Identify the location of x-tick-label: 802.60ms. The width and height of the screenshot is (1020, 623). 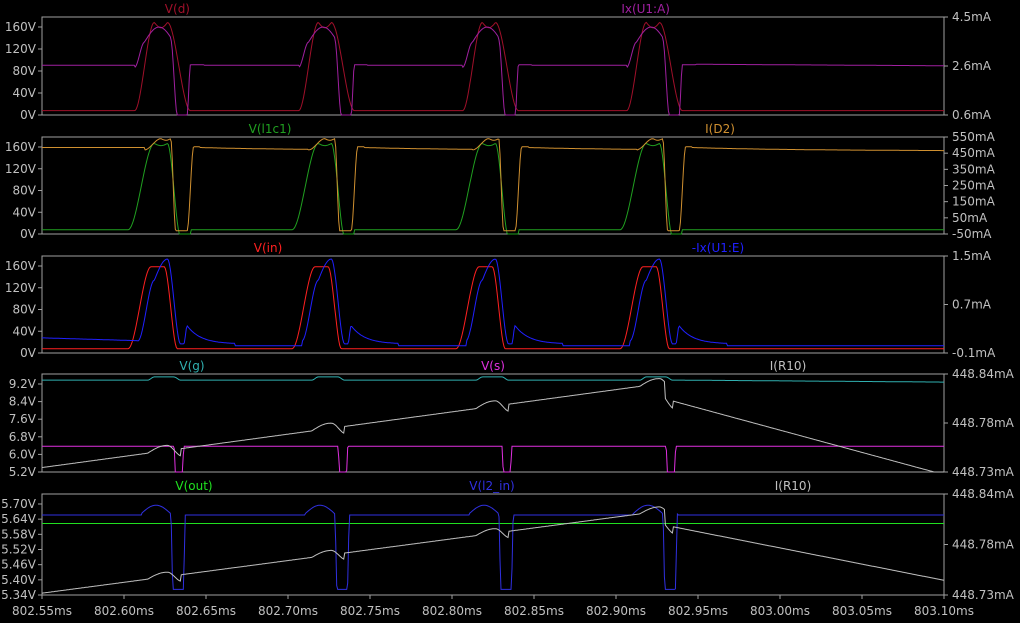
(124, 611).